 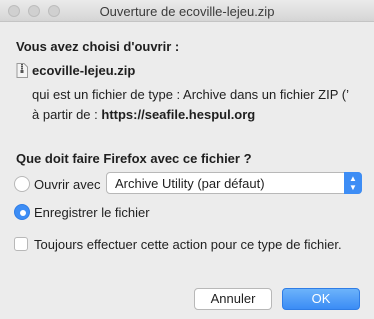 I want to click on filename: ecoville-lejeu.zip, so click(x=84, y=70).